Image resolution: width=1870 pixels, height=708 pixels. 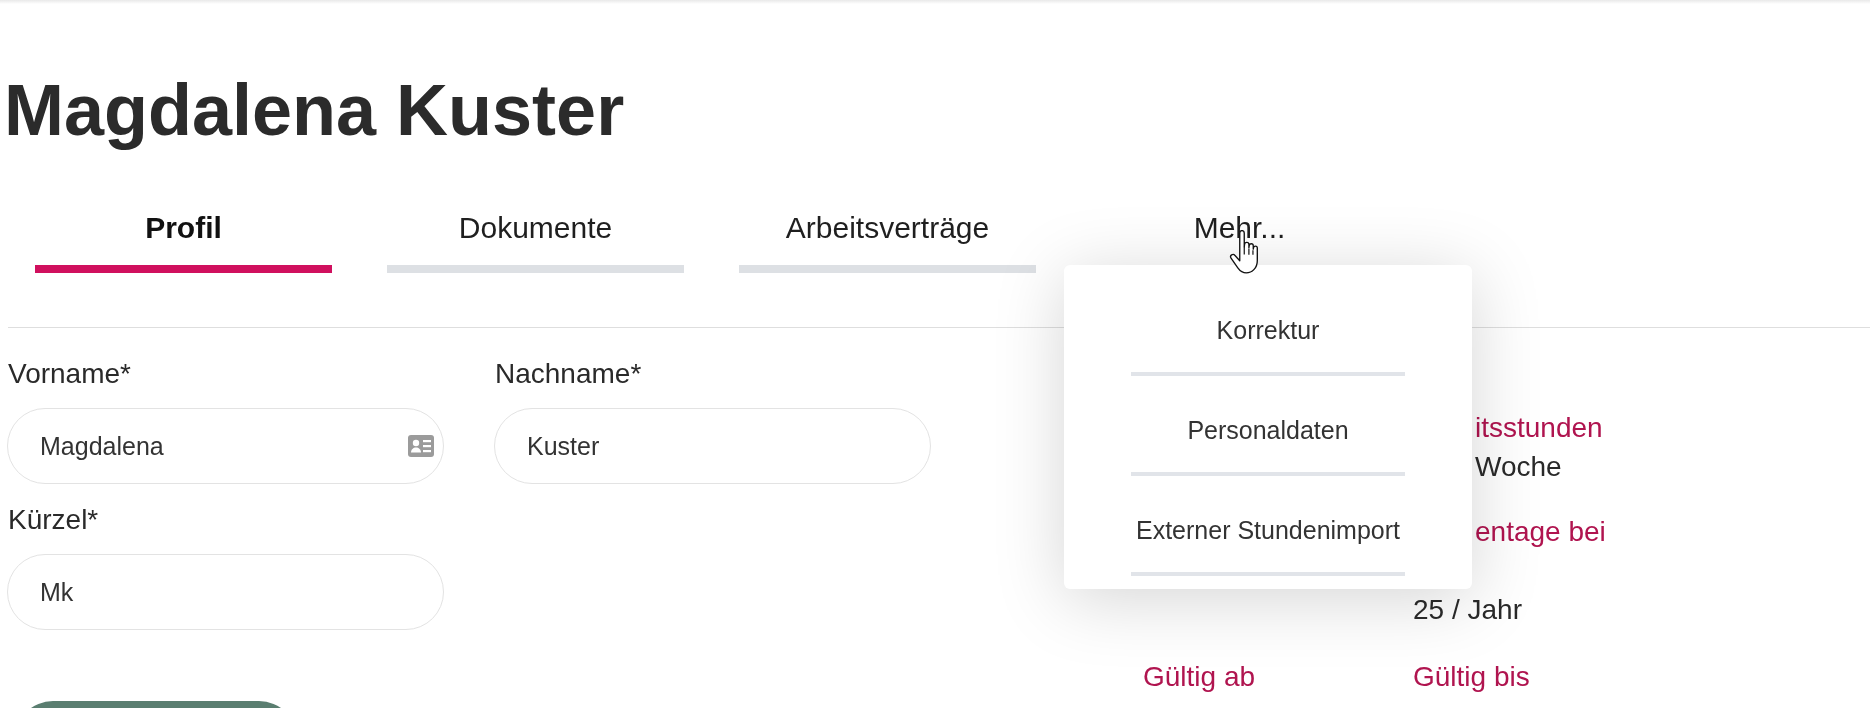 What do you see at coordinates (421, 446) in the screenshot?
I see `contact-card-icon` at bounding box center [421, 446].